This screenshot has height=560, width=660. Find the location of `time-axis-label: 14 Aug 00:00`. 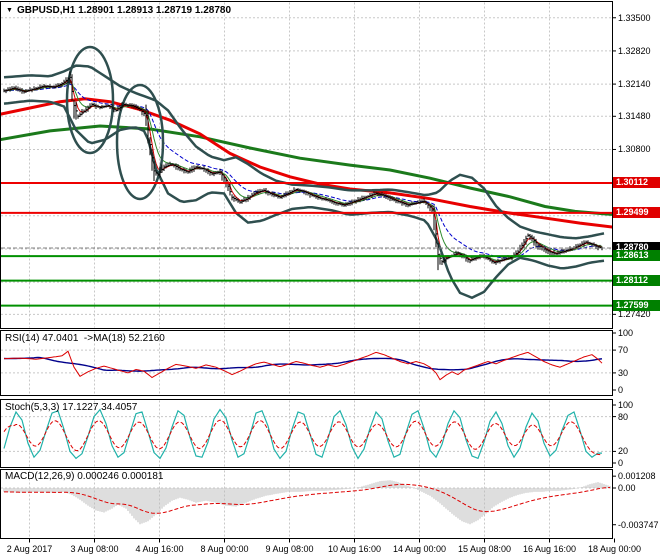

time-axis-label: 14 Aug 00:00 is located at coordinates (419, 549).